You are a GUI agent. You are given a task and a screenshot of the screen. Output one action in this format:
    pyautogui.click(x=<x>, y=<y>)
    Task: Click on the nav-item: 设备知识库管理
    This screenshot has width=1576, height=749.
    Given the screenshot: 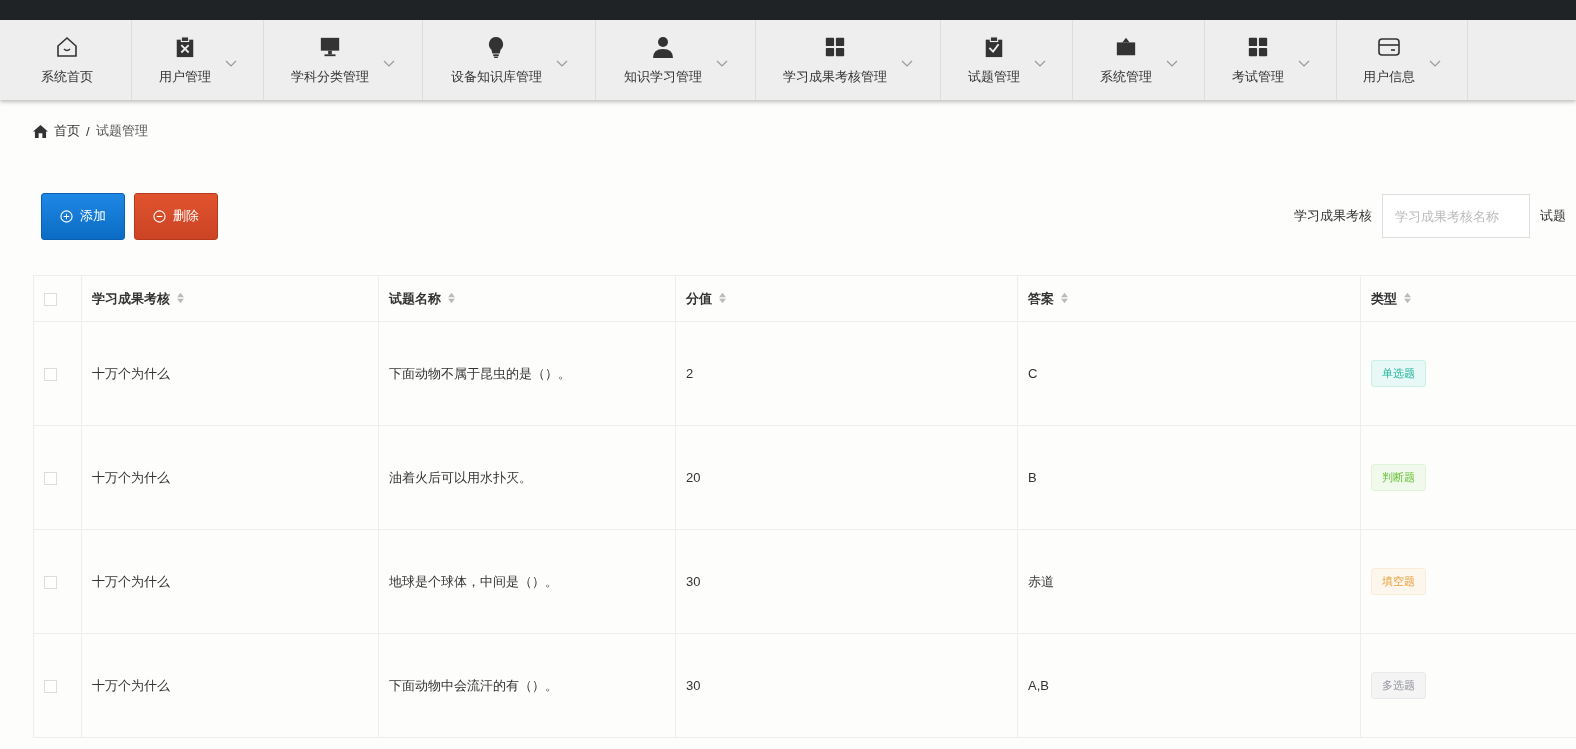 What is the action you would take?
    pyautogui.click(x=509, y=60)
    